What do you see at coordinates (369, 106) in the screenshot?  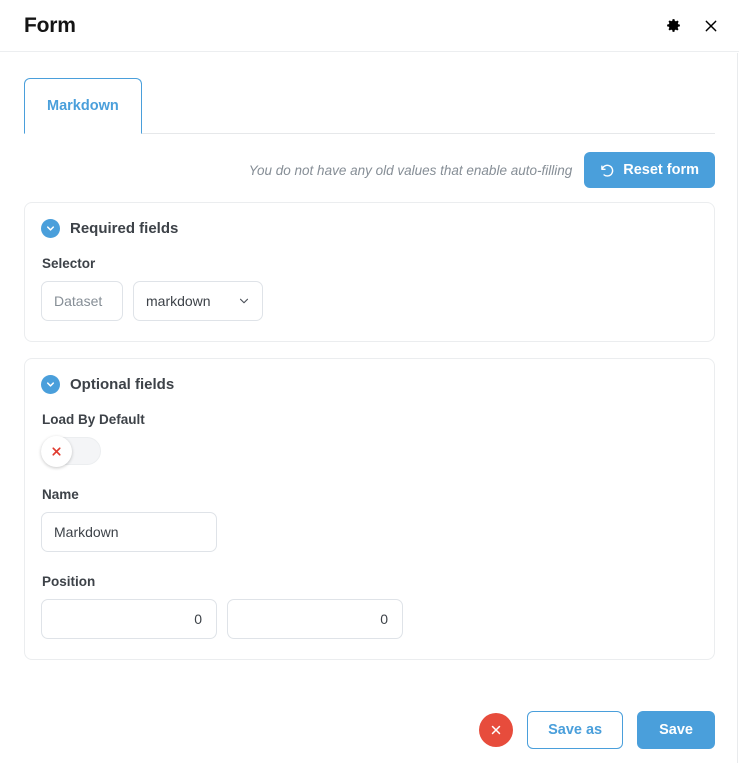 I see `tab-bar: Markdown` at bounding box center [369, 106].